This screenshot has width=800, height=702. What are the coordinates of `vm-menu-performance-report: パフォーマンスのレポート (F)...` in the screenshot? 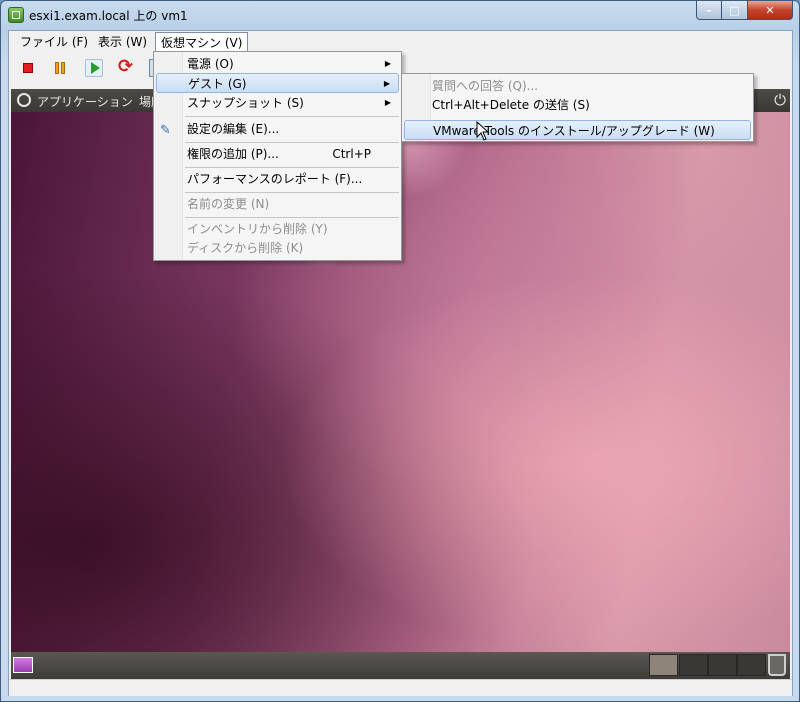 It's located at (277, 179).